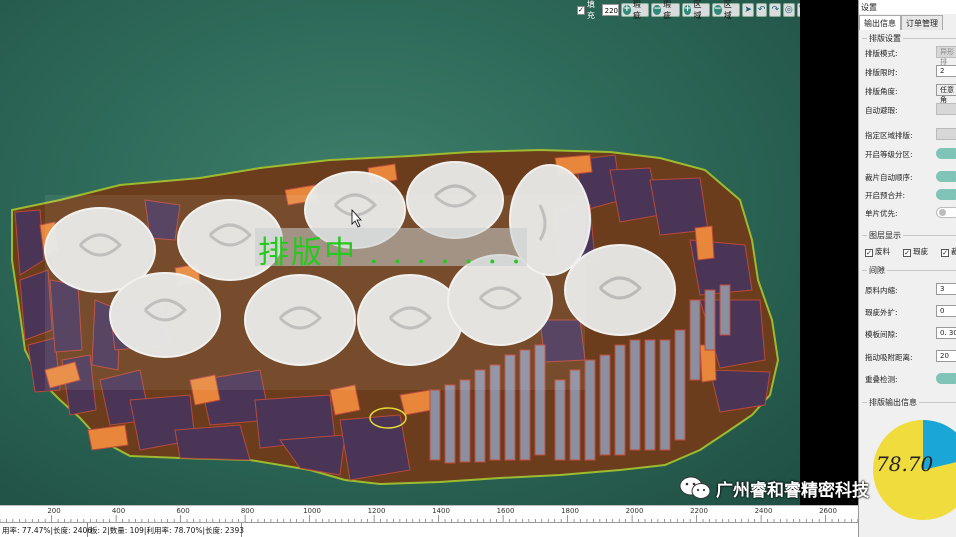 Image resolution: width=956 pixels, height=537 pixels. What do you see at coordinates (748, 10) in the screenshot?
I see `select-arrow-icon: ➤` at bounding box center [748, 10].